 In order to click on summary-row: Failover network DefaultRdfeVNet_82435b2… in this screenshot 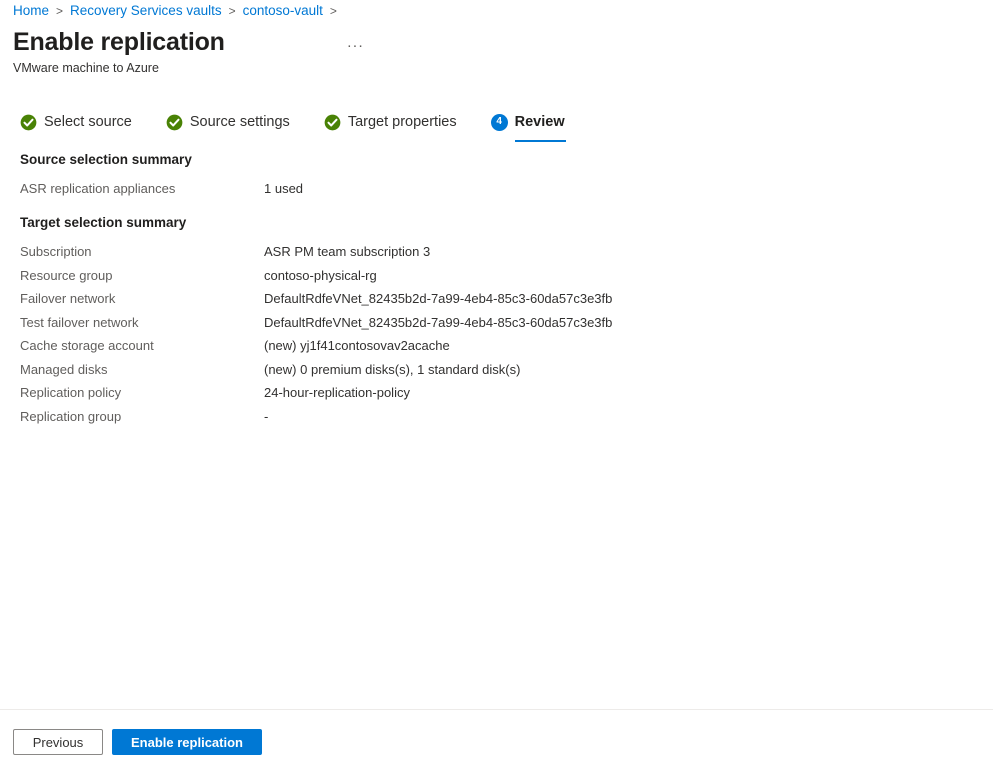, I will do `click(316, 302)`.